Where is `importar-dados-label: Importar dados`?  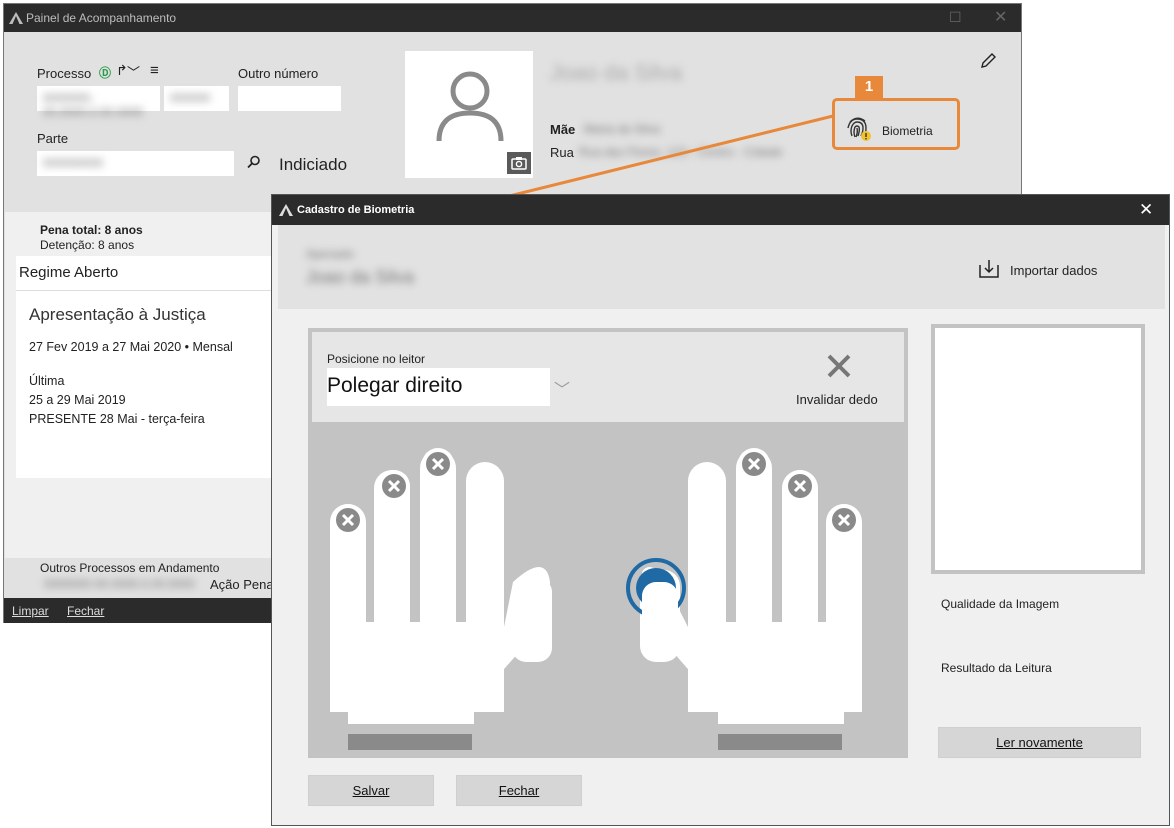 importar-dados-label: Importar dados is located at coordinates (1054, 270).